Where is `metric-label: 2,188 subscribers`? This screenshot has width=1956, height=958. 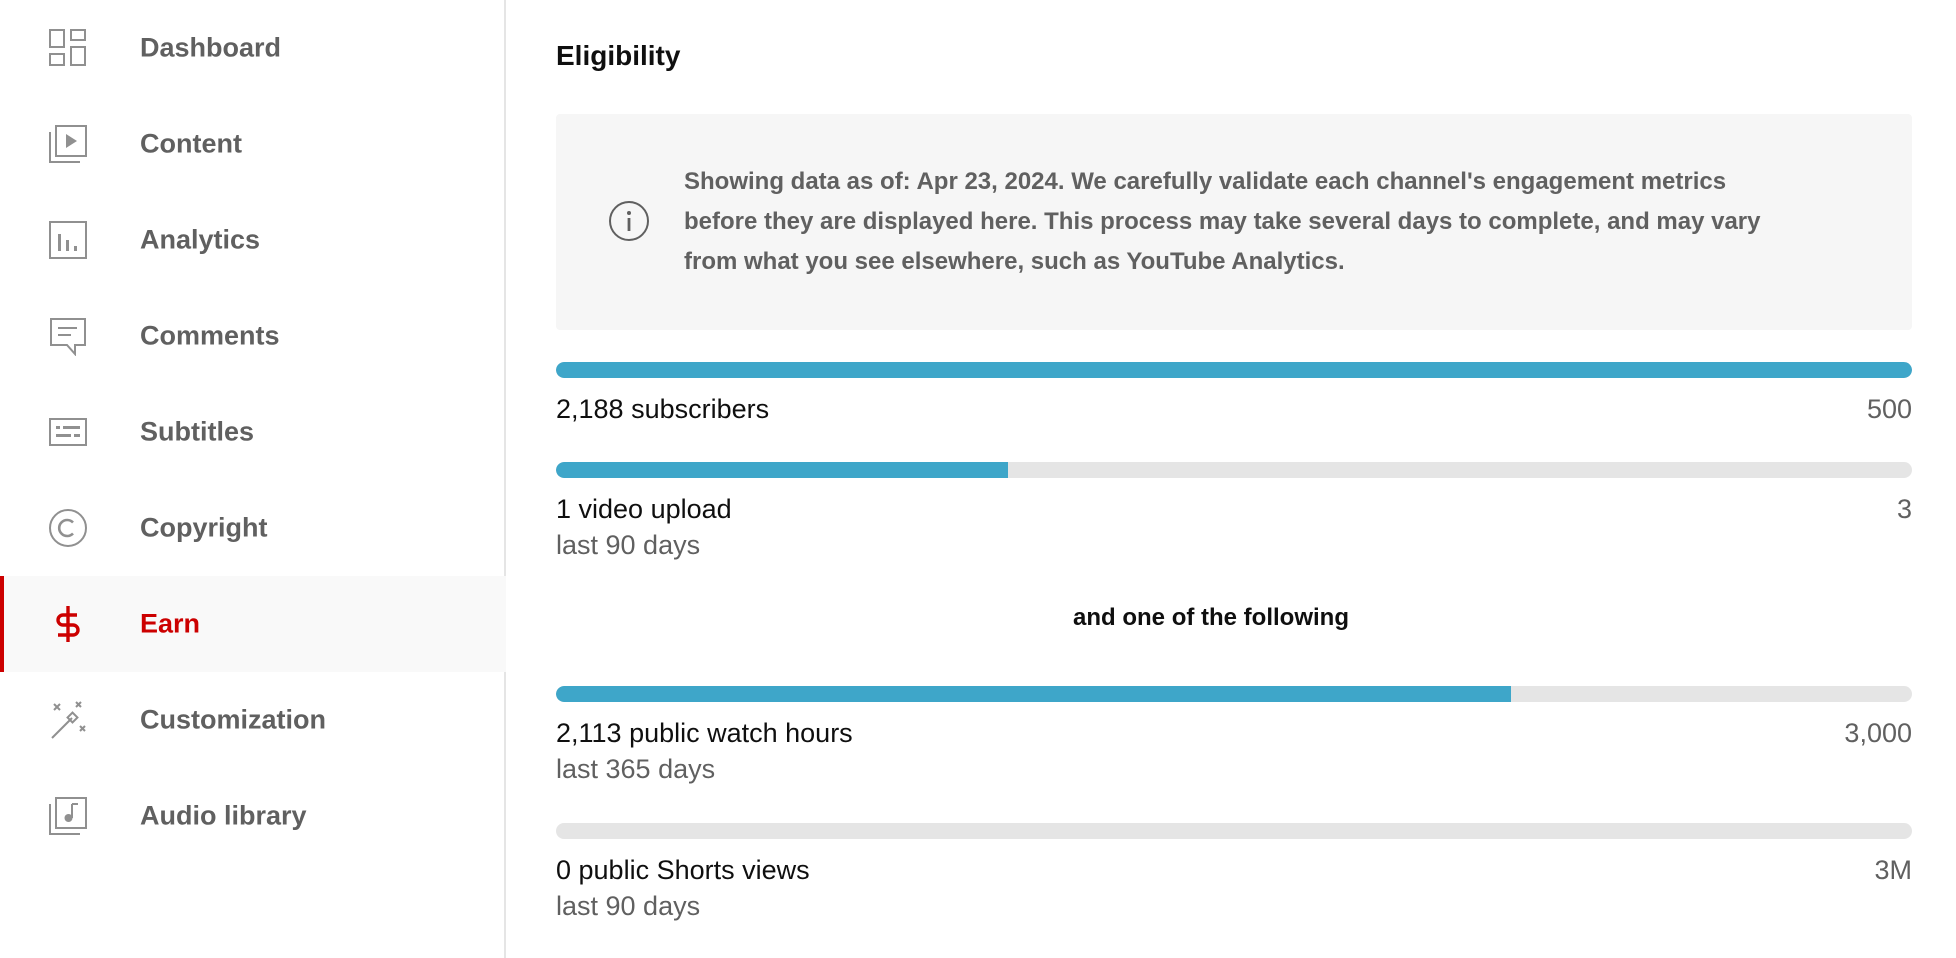
metric-label: 2,188 subscribers is located at coordinates (663, 409).